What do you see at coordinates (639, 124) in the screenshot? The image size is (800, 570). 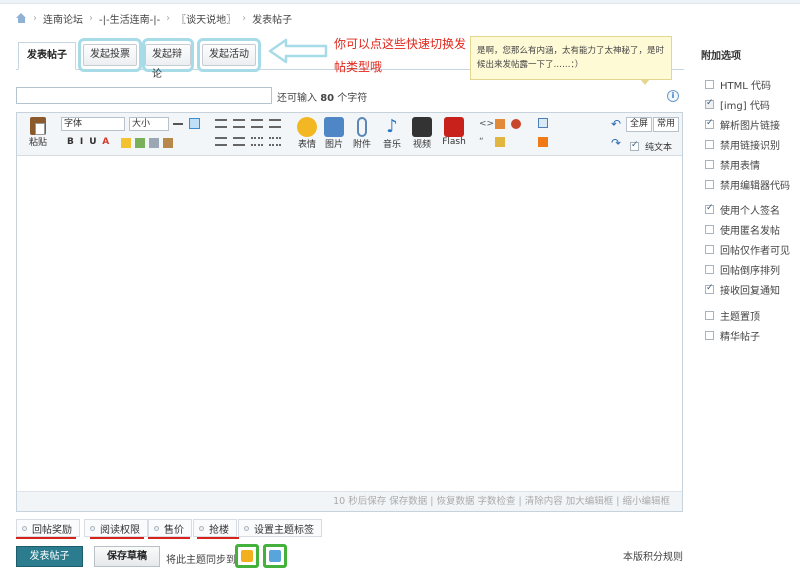 I see `fullscreen-button: 全屏` at bounding box center [639, 124].